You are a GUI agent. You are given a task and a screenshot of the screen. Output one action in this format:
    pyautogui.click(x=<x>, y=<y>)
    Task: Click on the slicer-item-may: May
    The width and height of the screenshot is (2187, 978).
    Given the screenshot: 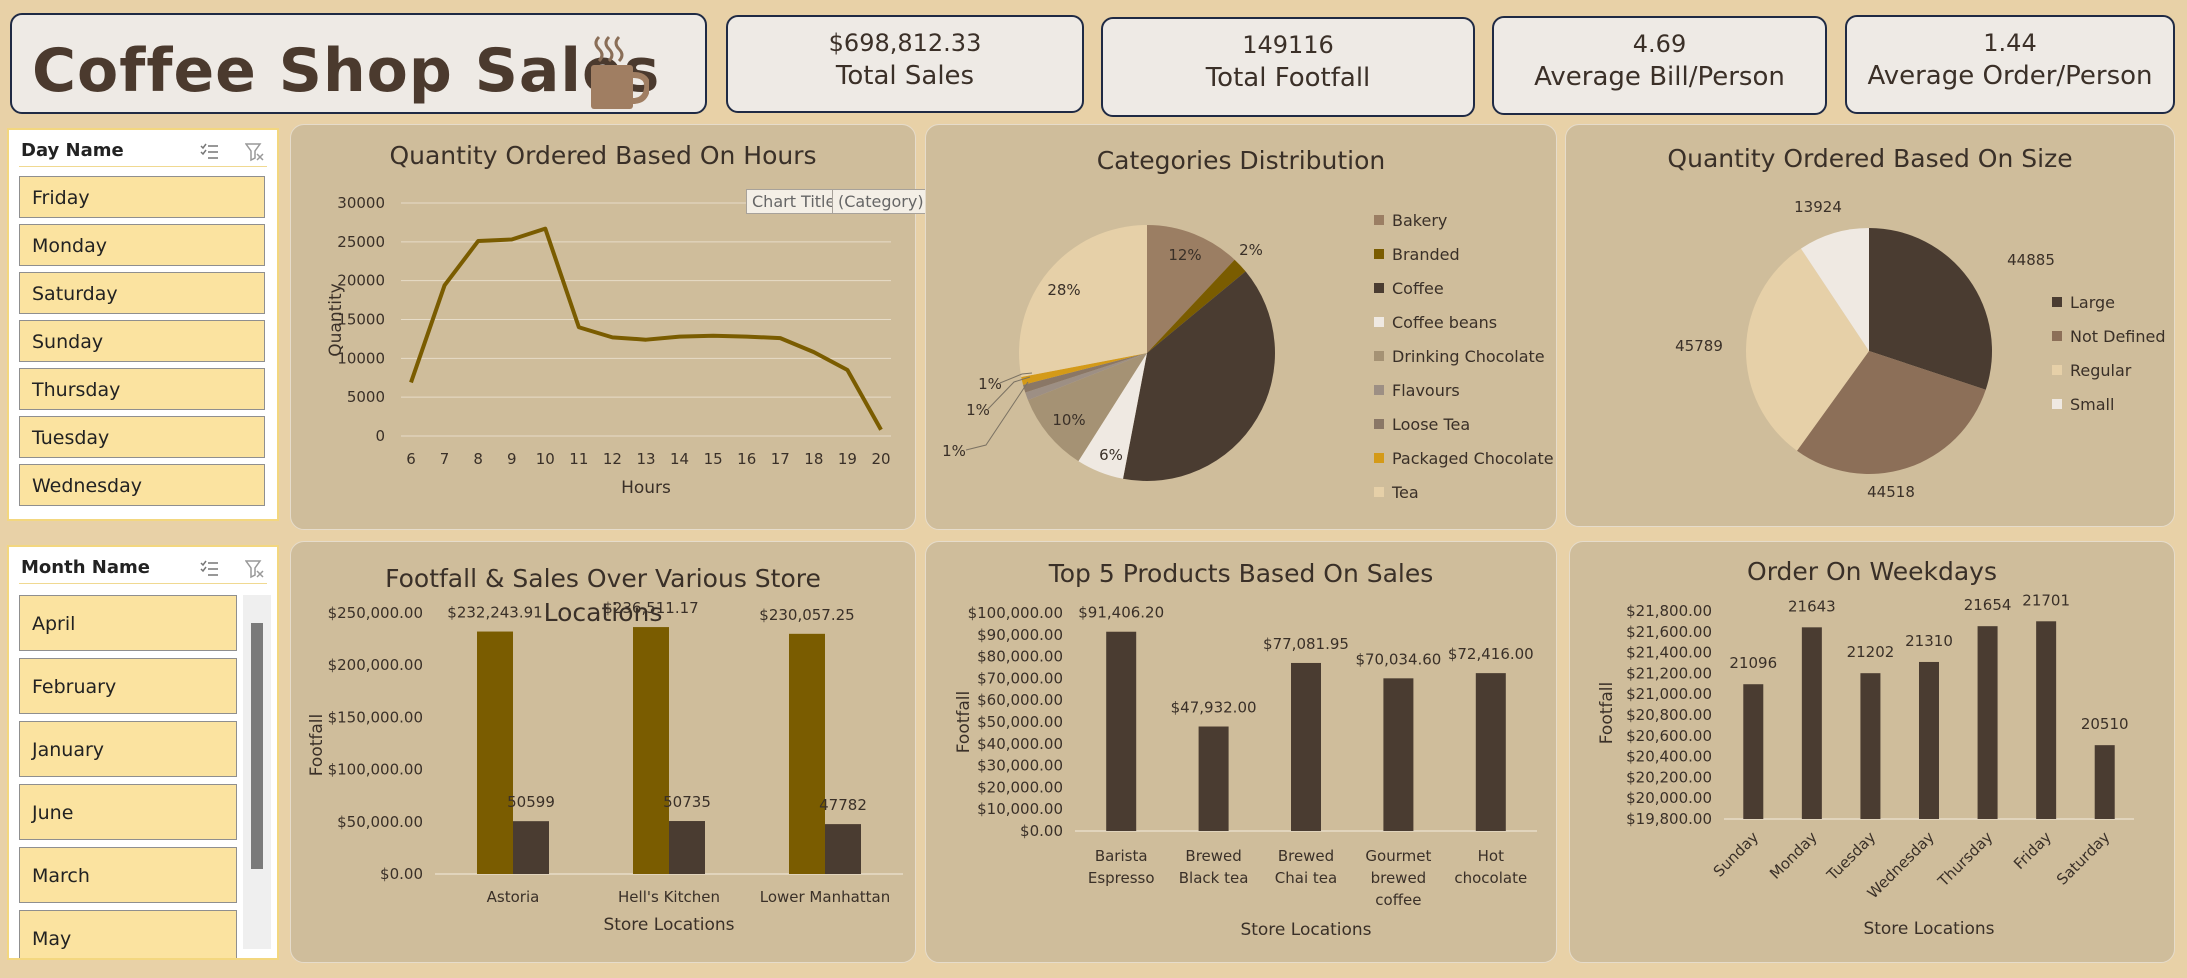 What is the action you would take?
    pyautogui.click(x=128, y=934)
    